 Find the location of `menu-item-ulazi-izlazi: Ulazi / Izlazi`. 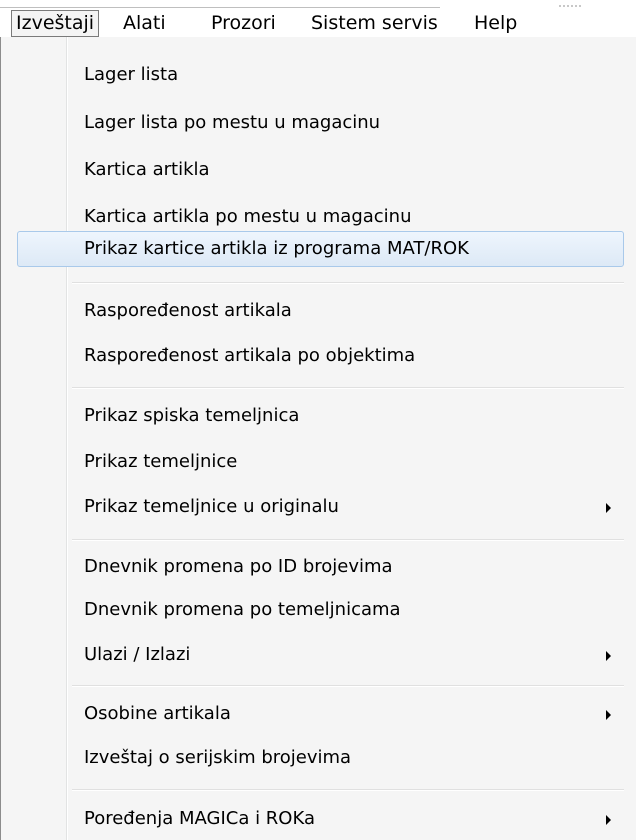

menu-item-ulazi-izlazi: Ulazi / Izlazi is located at coordinates (320, 655).